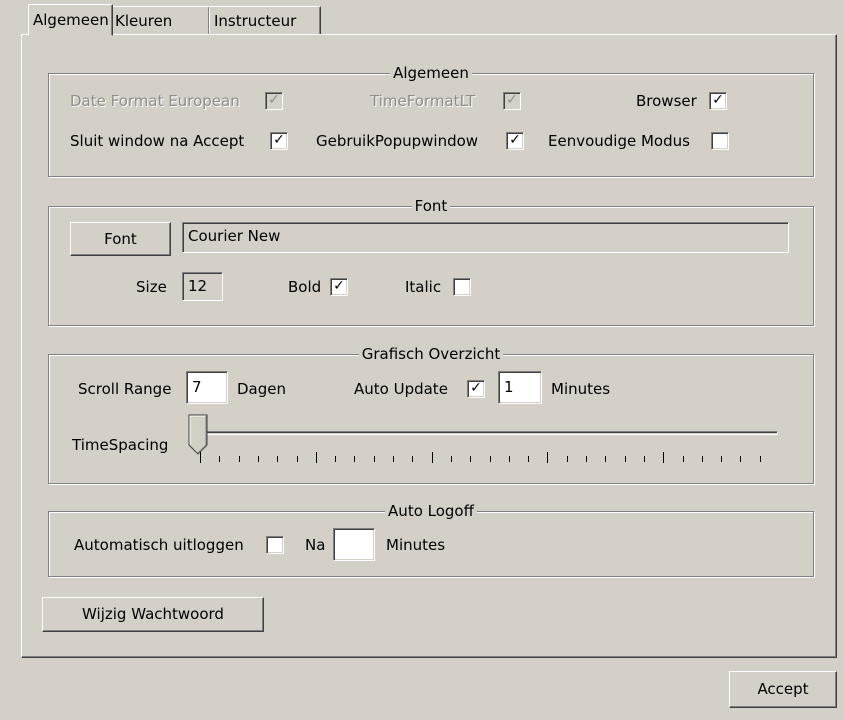 The image size is (844, 720). I want to click on scroll-range-input: 7, so click(207, 387).